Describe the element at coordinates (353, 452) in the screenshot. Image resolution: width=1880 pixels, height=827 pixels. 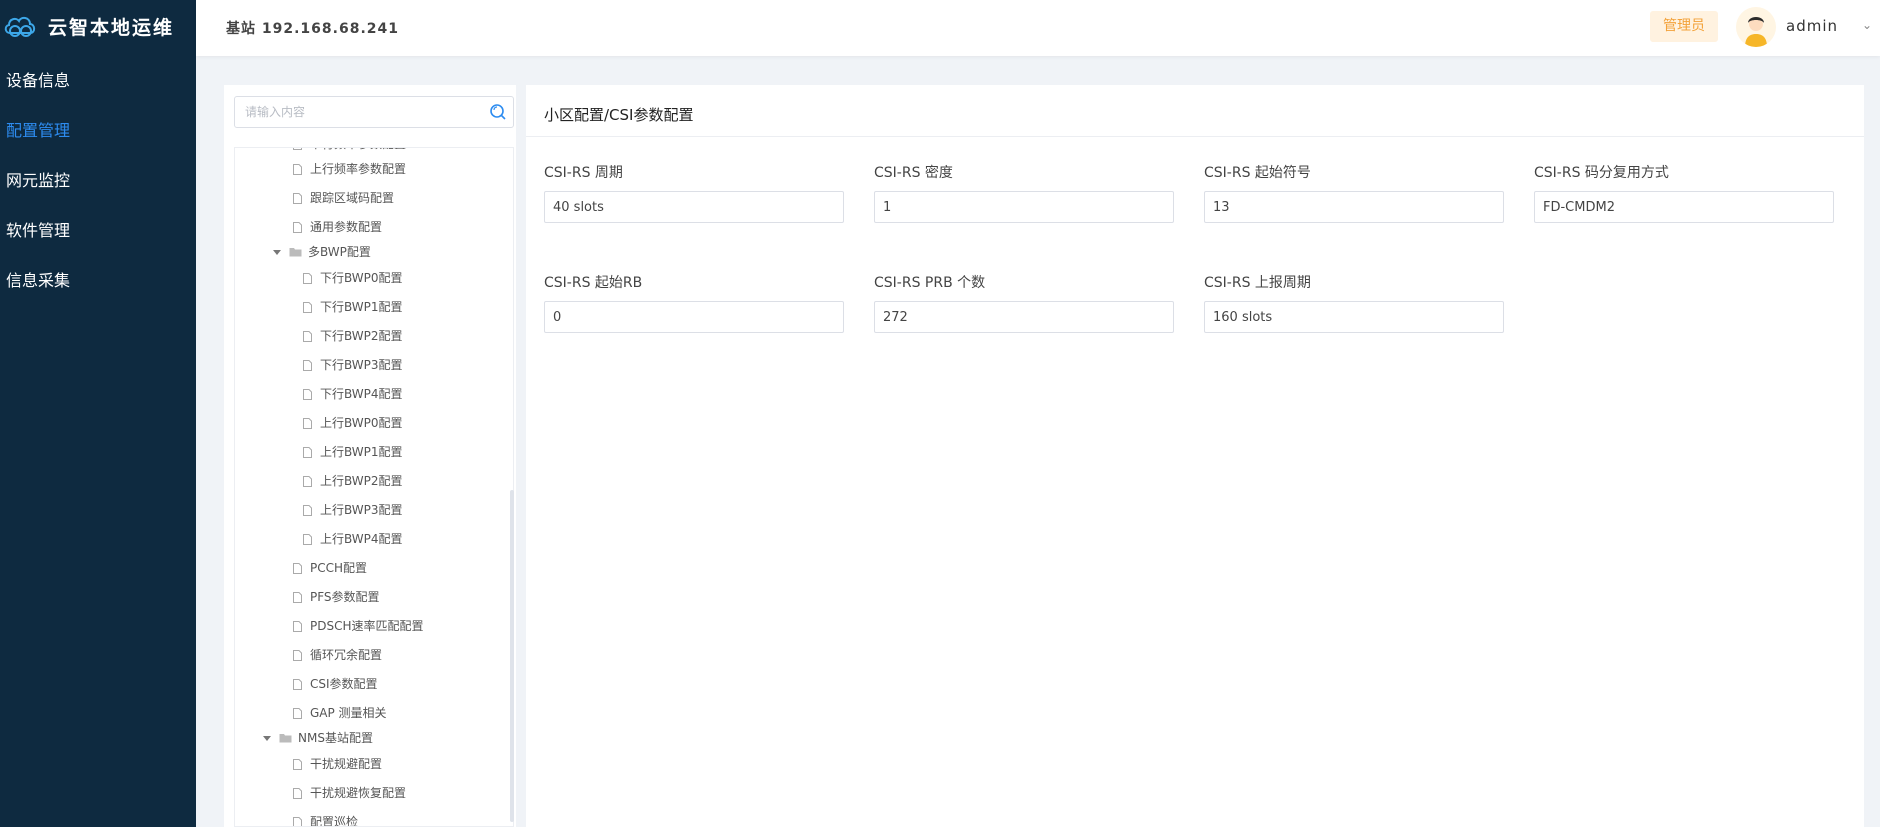
I see `tree-node: 上行BWP1配置` at that location.